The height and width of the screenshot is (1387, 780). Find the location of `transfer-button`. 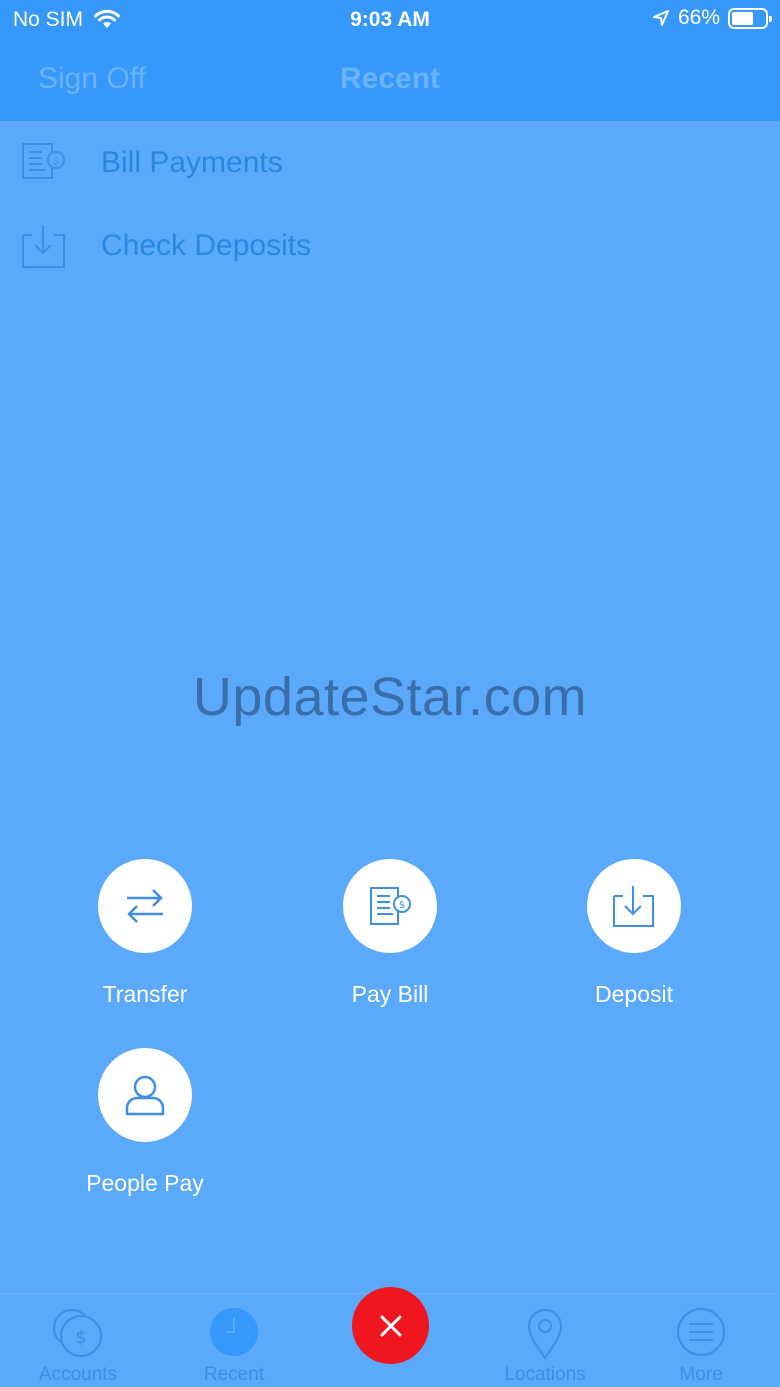

transfer-button is located at coordinates (145, 906).